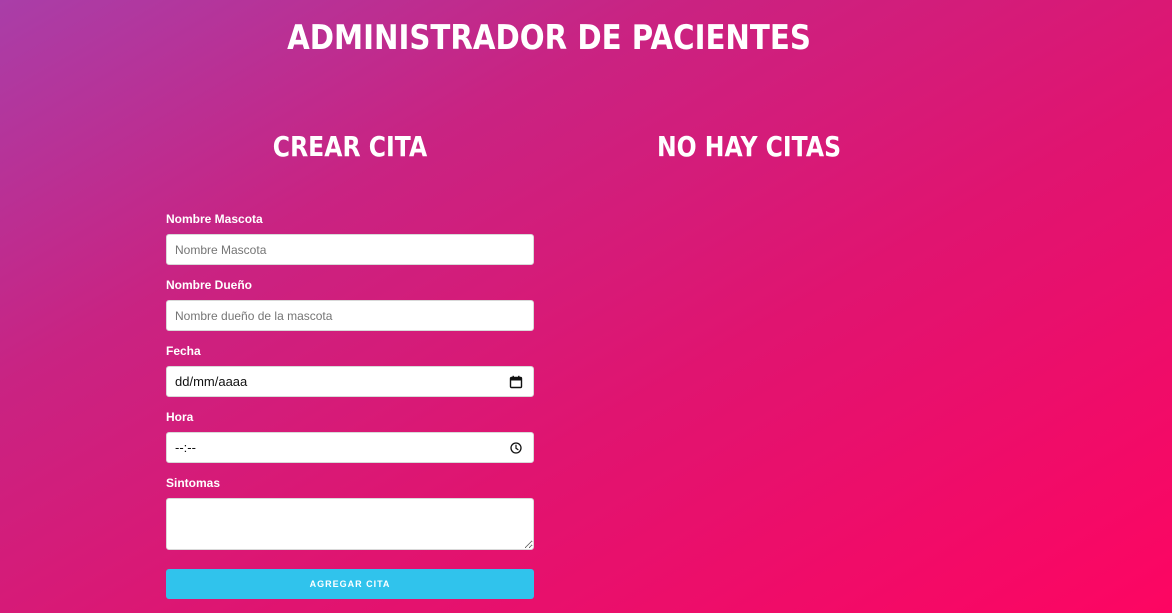 This screenshot has height=613, width=1172. What do you see at coordinates (749, 146) in the screenshot?
I see `appointments-title: NO HAY CITAS` at bounding box center [749, 146].